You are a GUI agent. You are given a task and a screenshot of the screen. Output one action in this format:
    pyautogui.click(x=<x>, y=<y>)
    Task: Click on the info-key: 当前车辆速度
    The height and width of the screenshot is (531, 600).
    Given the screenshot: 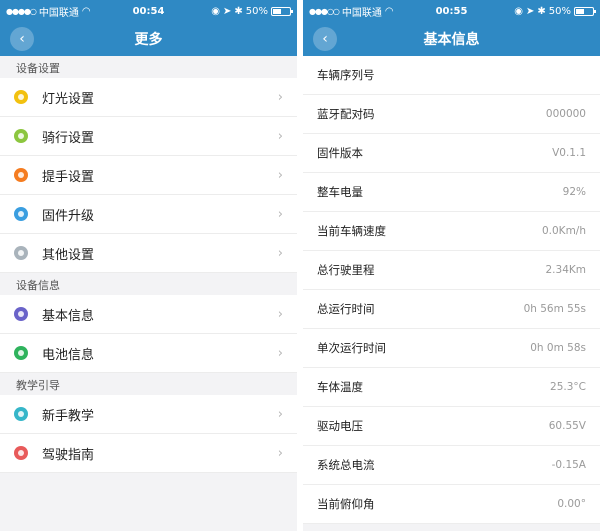 What is the action you would take?
    pyautogui.click(x=351, y=231)
    